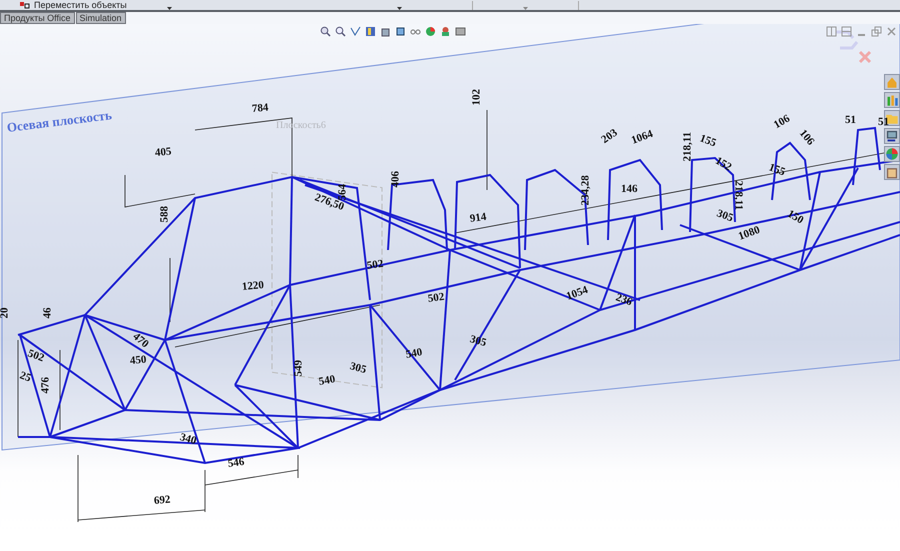 This screenshot has height=551, width=900. I want to click on dimension-label: 203, so click(610, 137).